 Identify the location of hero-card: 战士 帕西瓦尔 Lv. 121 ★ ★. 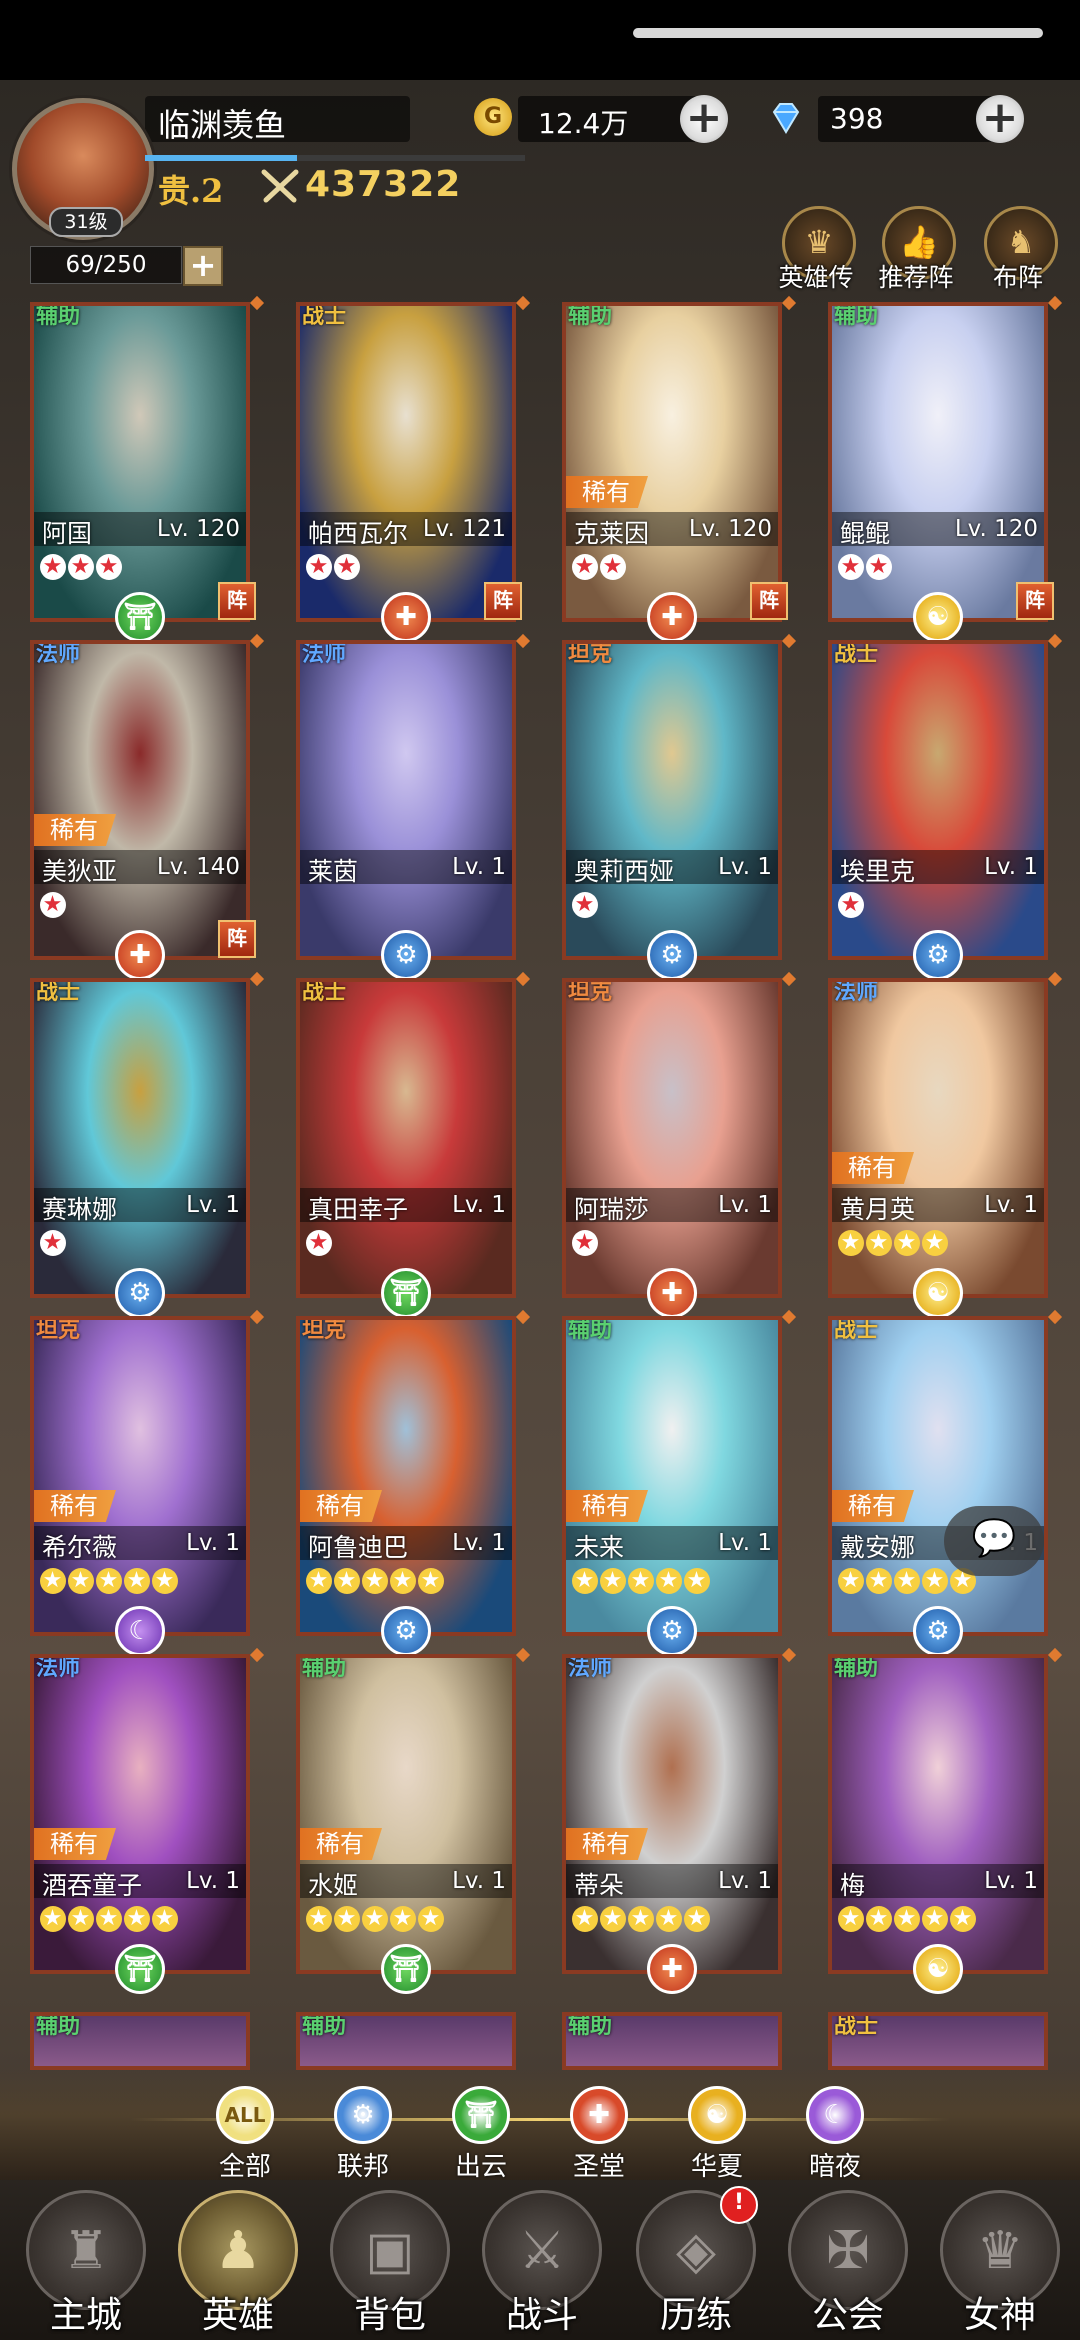
(406, 462).